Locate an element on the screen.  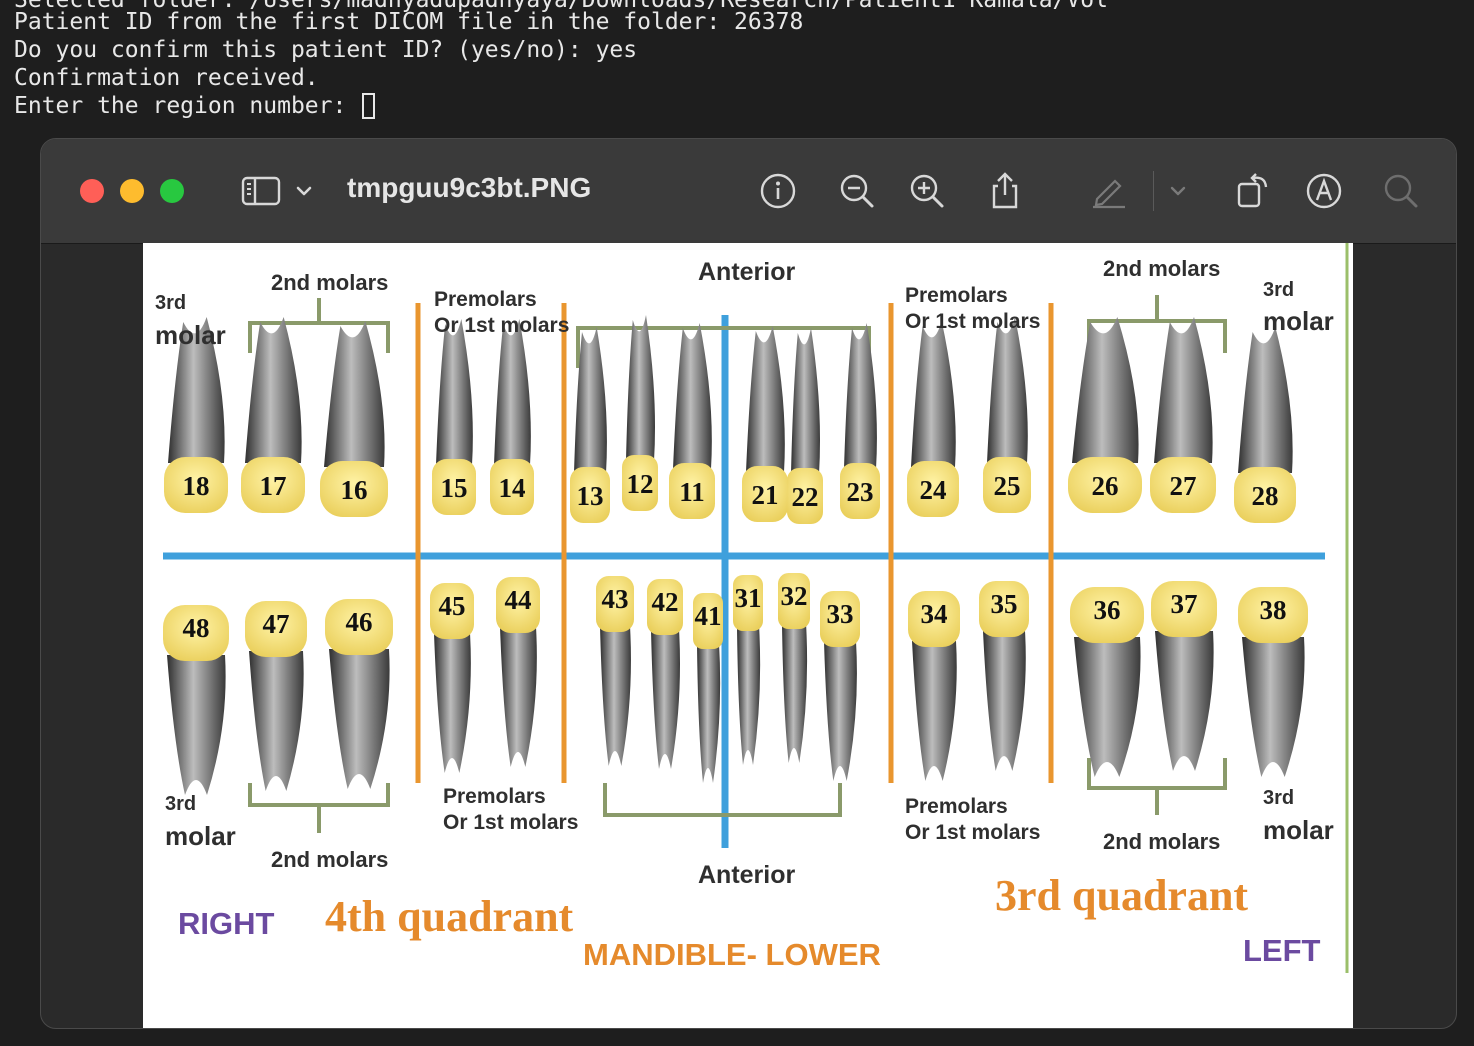
tooth-number: 18 is located at coordinates (196, 486).